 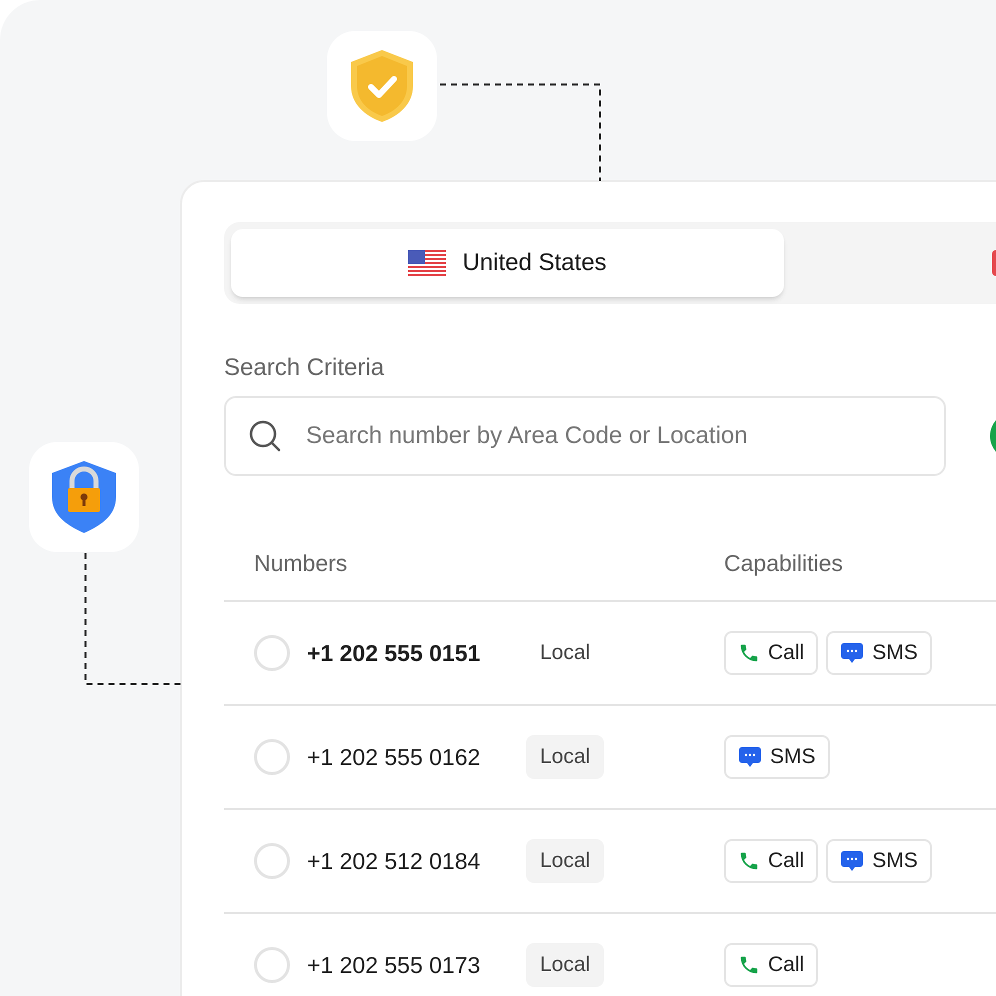 What do you see at coordinates (507, 263) in the screenshot?
I see `country-tab: United States` at bounding box center [507, 263].